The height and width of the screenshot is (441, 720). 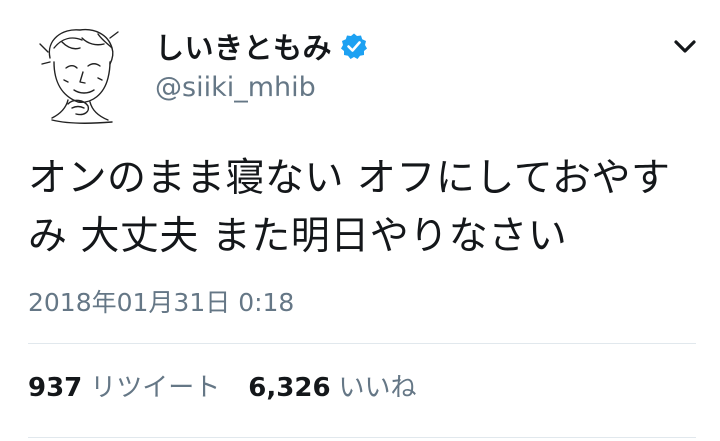 I want to click on retweets-stat: 937 リツイート, so click(x=124, y=385).